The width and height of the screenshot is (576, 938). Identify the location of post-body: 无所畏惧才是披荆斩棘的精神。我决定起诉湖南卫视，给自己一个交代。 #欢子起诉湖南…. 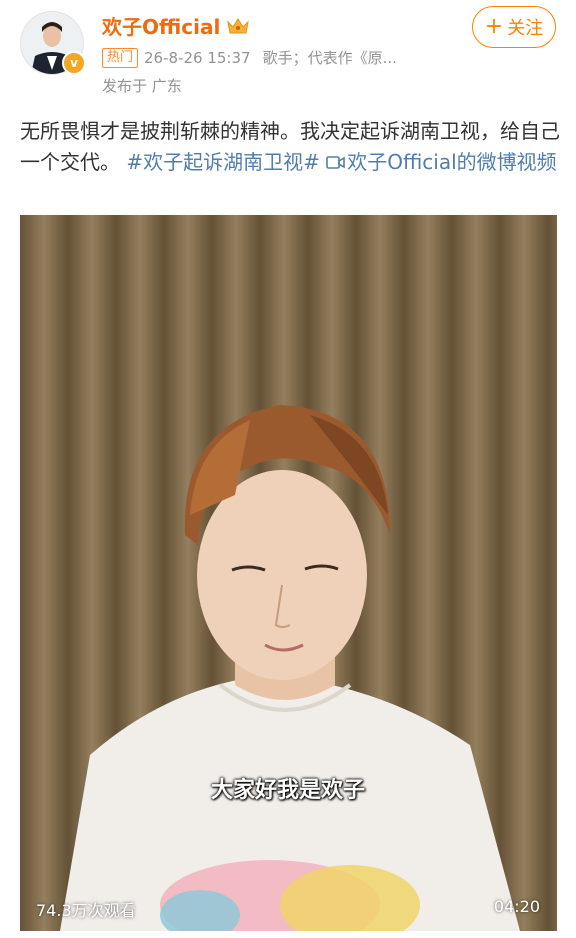
(290, 147).